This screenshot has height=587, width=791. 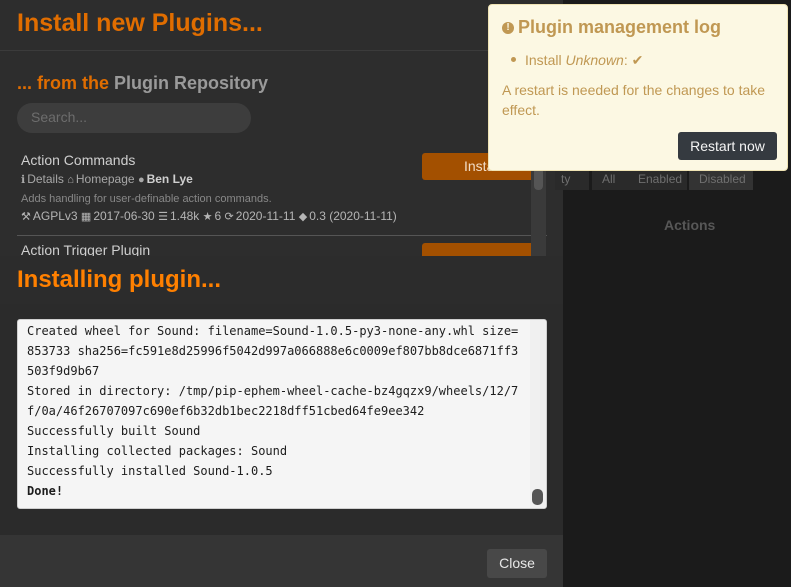 What do you see at coordinates (620, 27) in the screenshot?
I see `notification-title: Plugin management log` at bounding box center [620, 27].